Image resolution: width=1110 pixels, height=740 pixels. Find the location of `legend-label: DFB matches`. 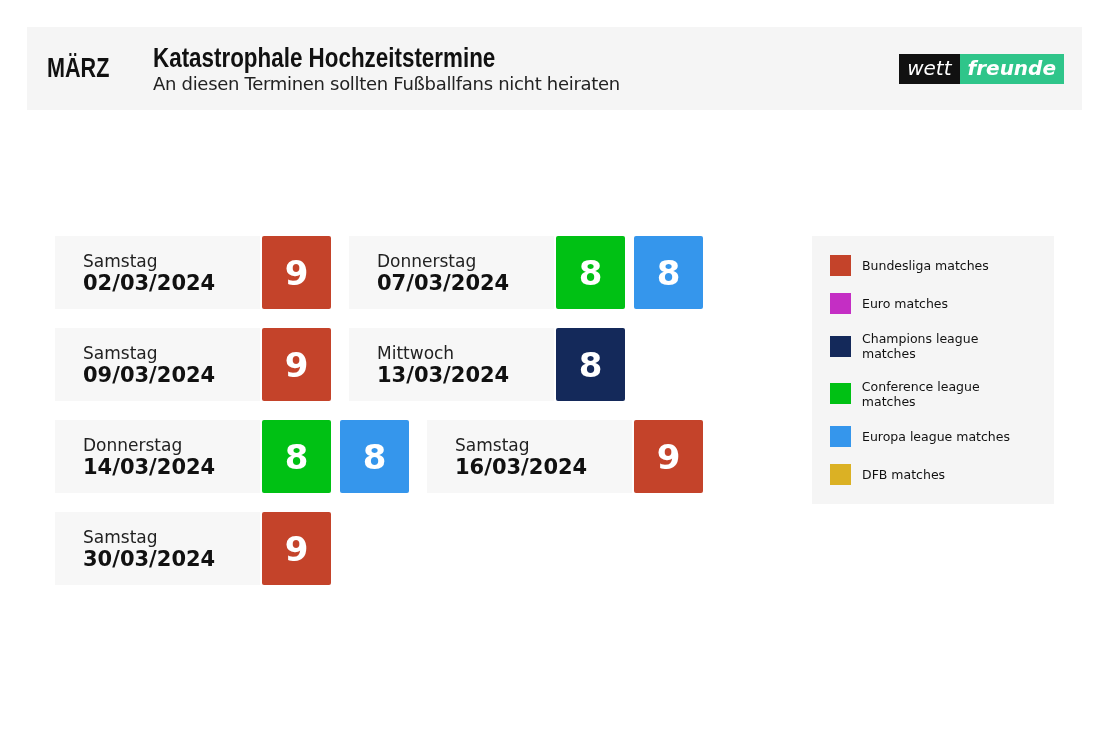

legend-label: DFB matches is located at coordinates (904, 474).